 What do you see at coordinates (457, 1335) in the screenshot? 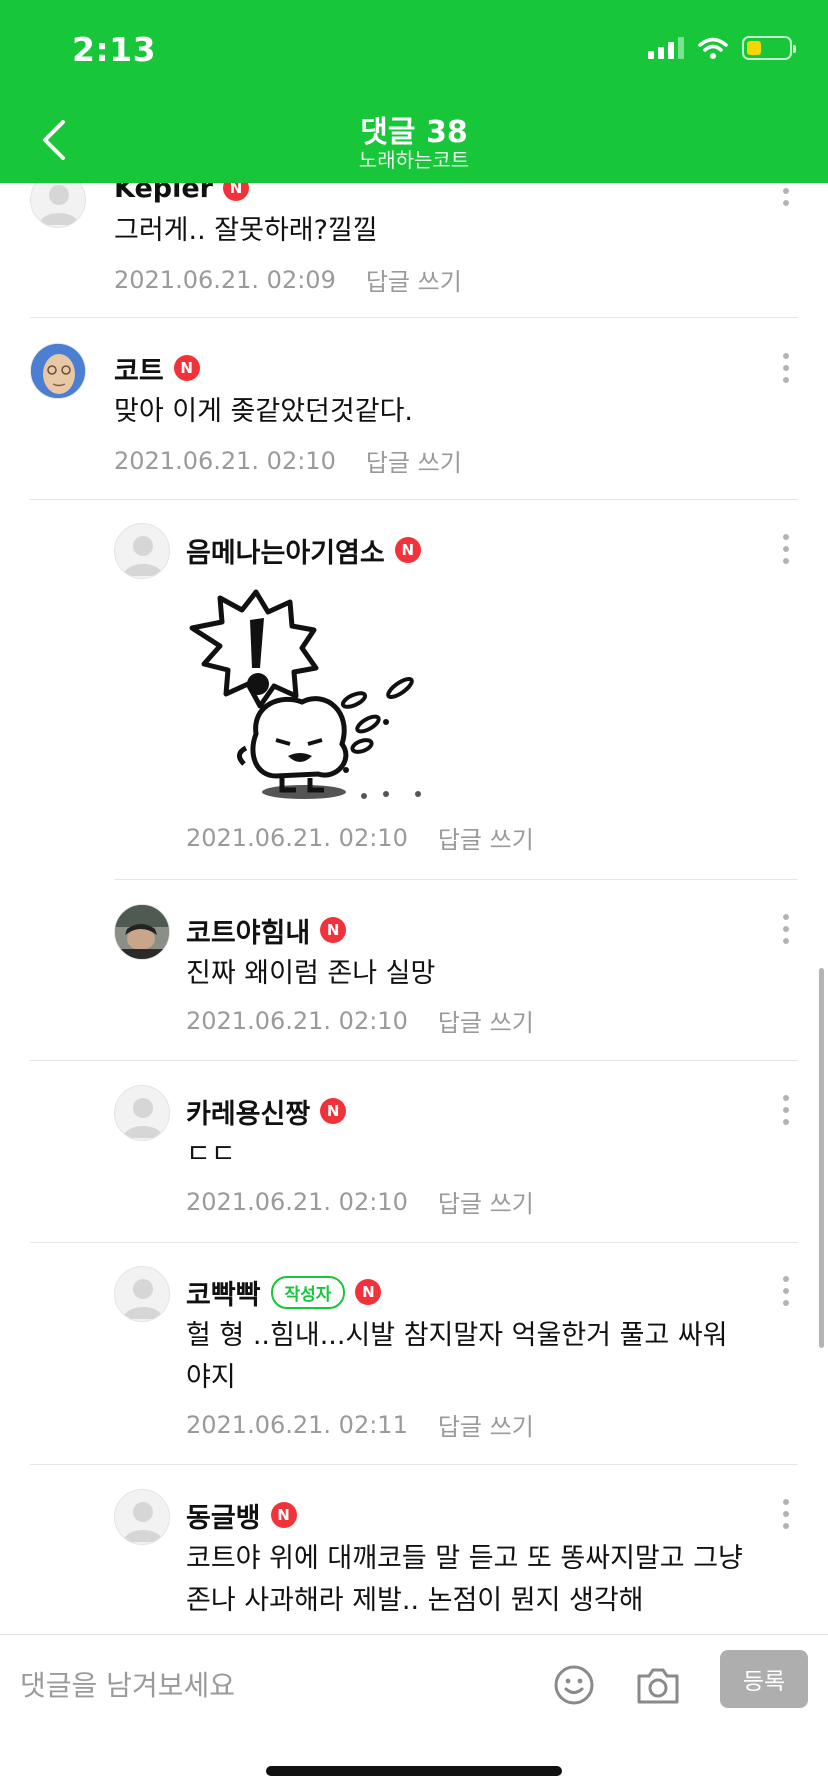
I see `comment-text-line: 헐 형 ..힘내...시발 참지말자 억울한거 풀고 싸워` at bounding box center [457, 1335].